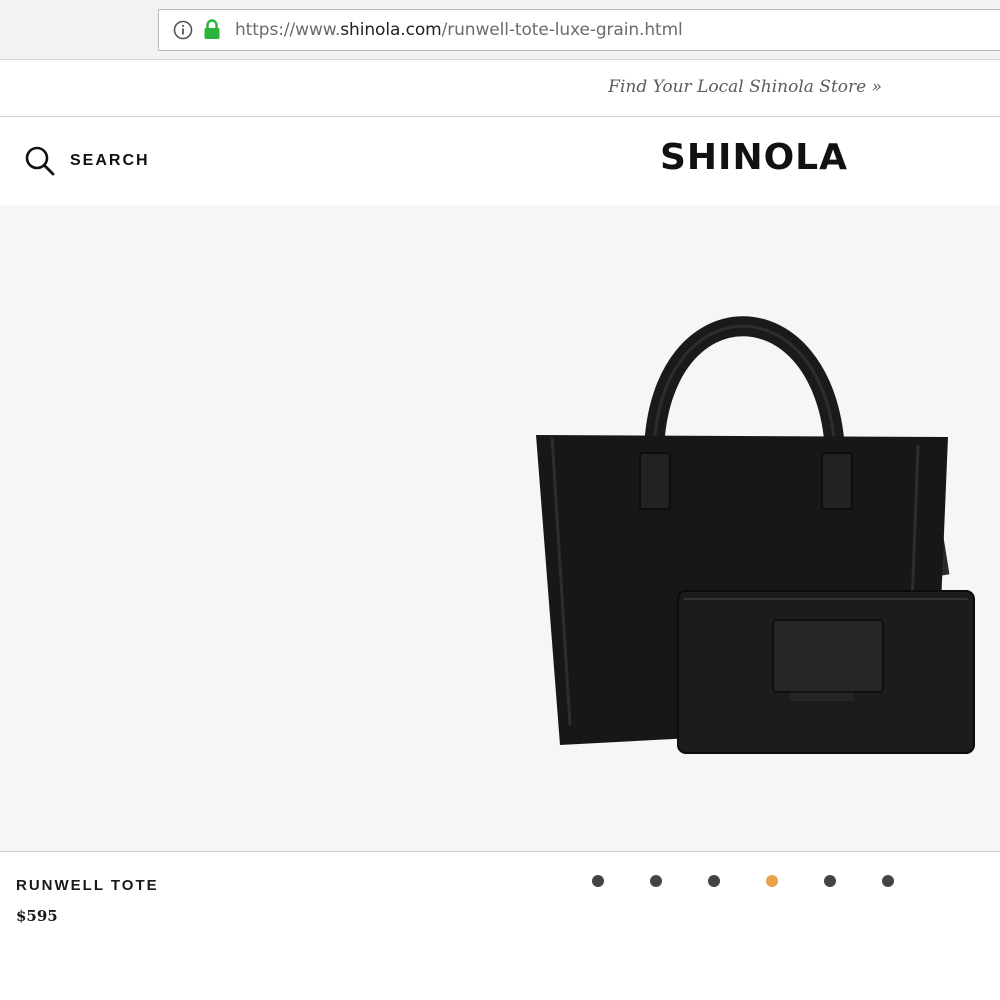  I want to click on search-label: SEARCH, so click(110, 160).